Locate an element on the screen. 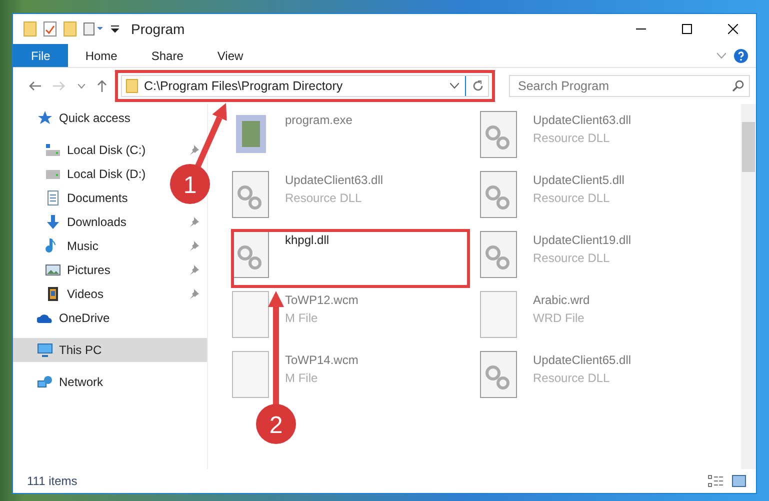 The image size is (769, 501). help-icon is located at coordinates (741, 55).